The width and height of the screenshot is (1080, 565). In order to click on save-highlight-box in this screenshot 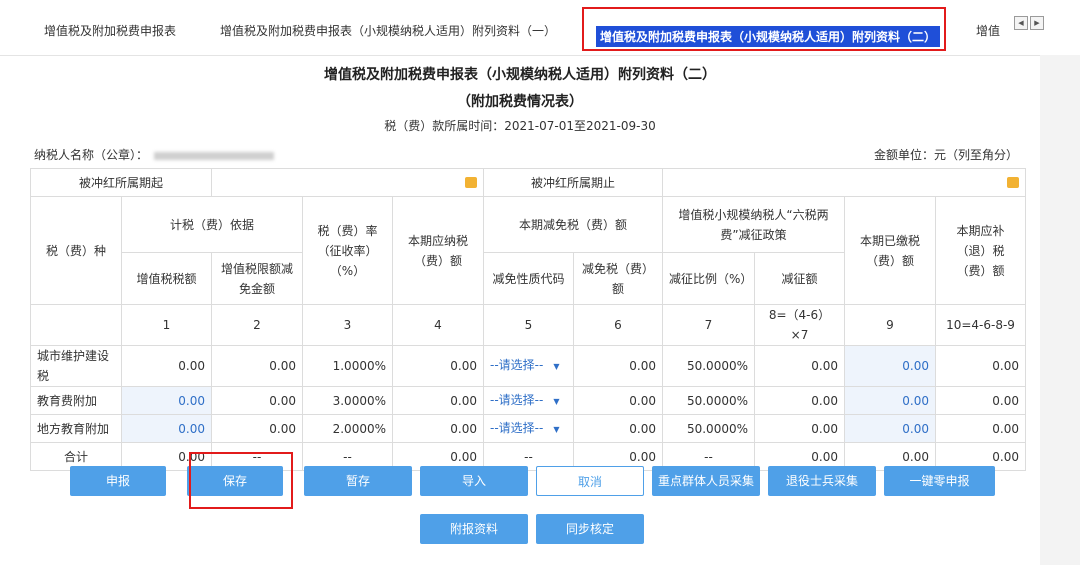, I will do `click(241, 480)`.